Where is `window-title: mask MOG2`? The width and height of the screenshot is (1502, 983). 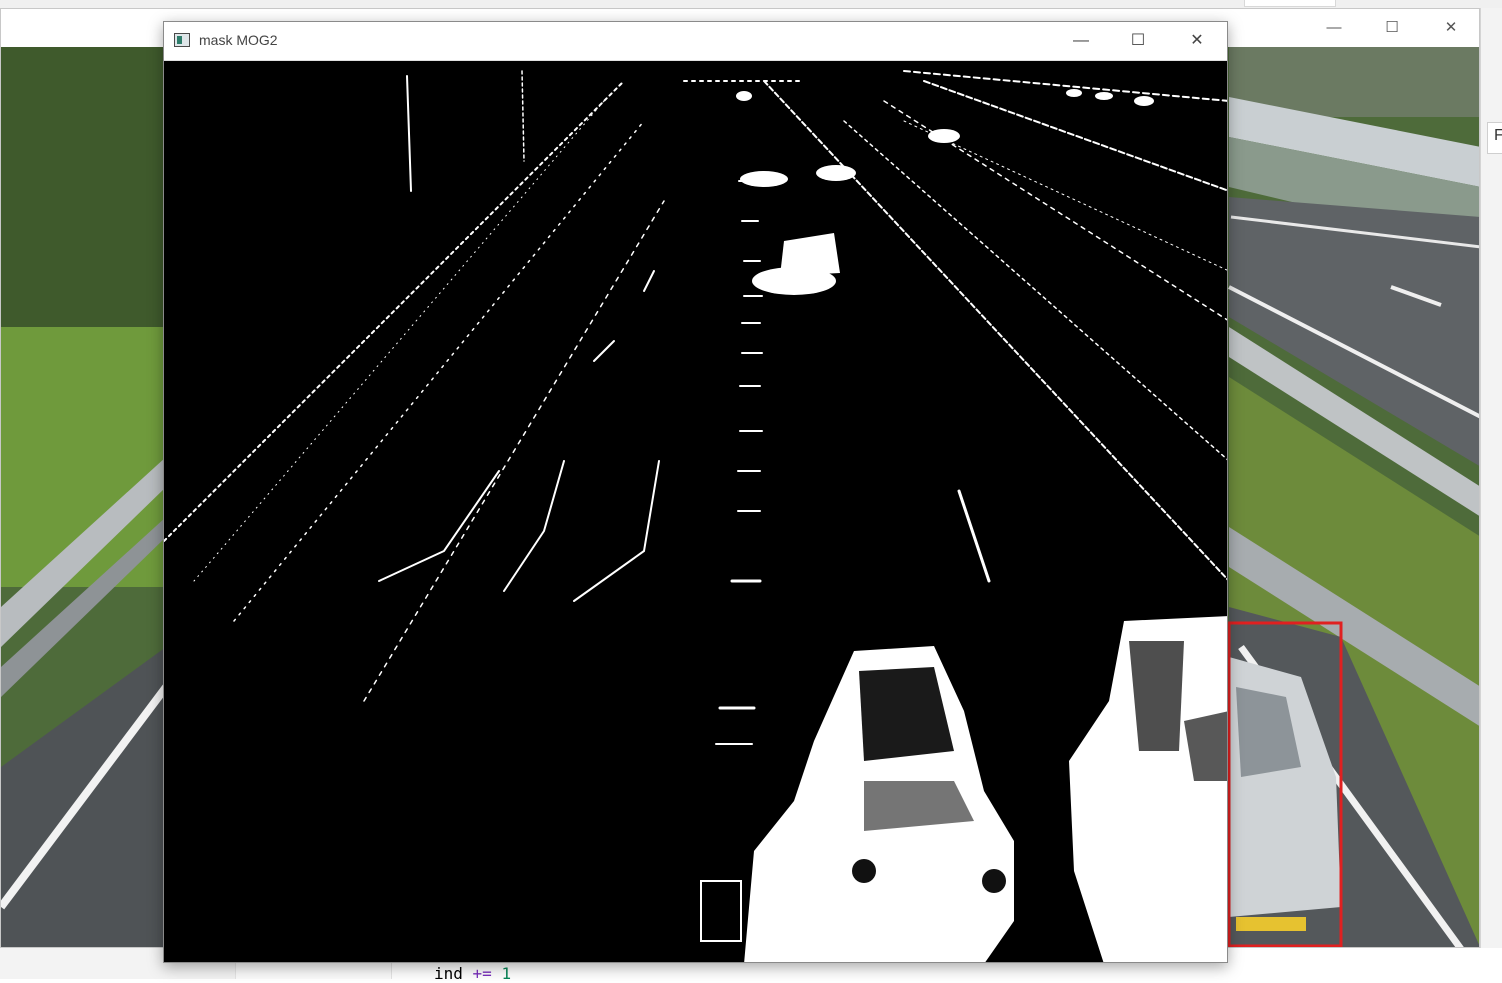
window-title: mask MOG2 is located at coordinates (238, 40).